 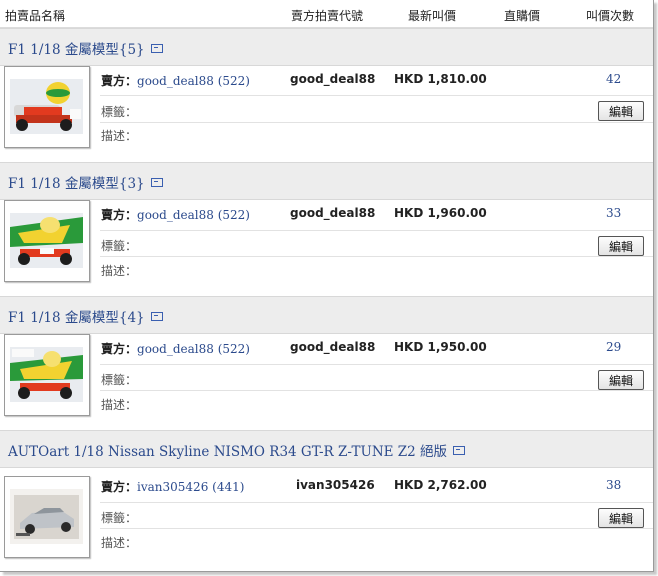 I want to click on item-title-bar: F1 1/18 金屬模型{5}, so click(x=326, y=47).